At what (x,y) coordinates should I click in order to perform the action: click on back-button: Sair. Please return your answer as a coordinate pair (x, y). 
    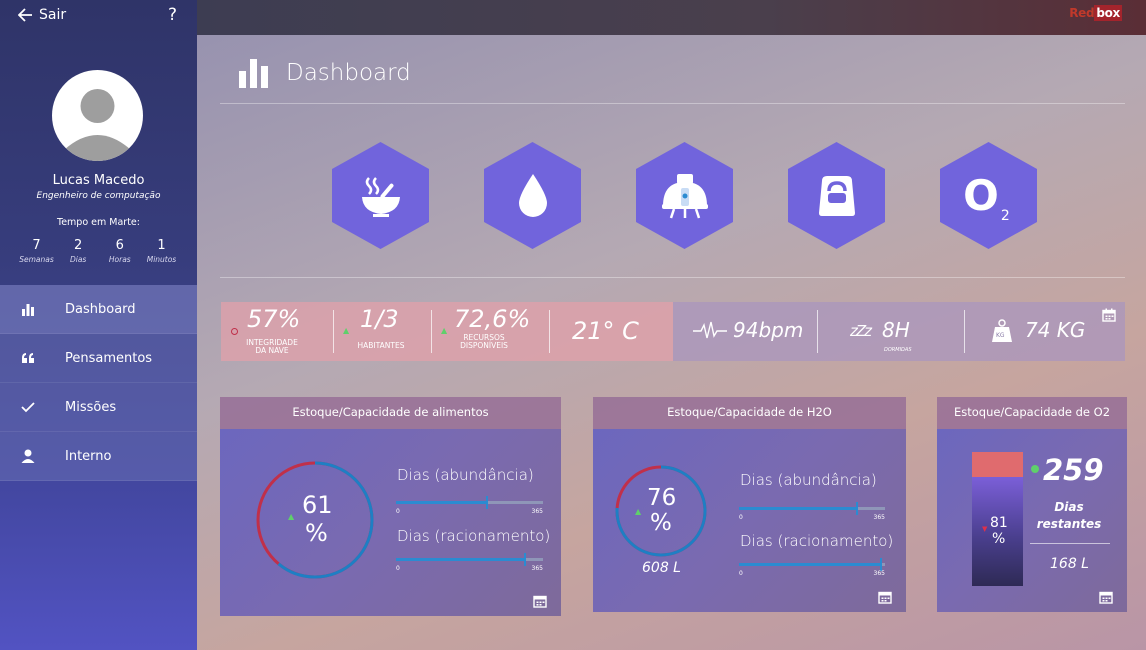
    Looking at the image, I should click on (42, 15).